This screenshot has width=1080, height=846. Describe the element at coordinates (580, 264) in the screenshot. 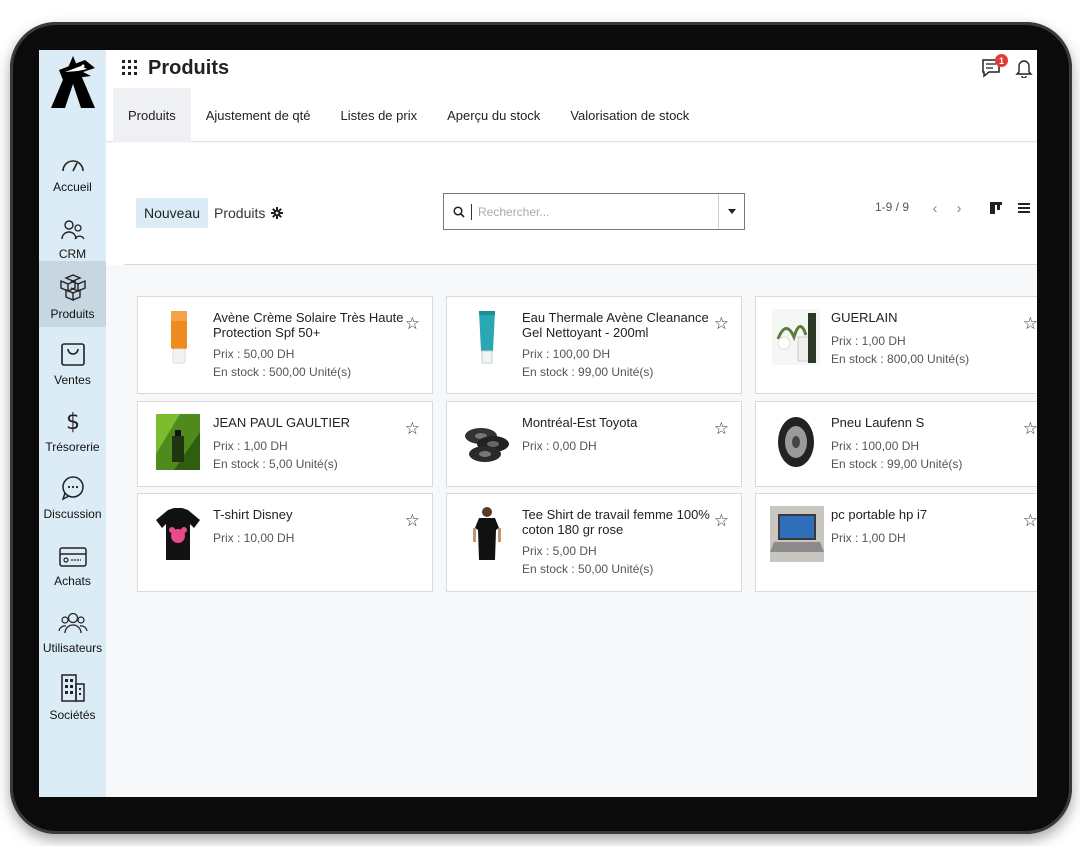

I see `divider` at that location.